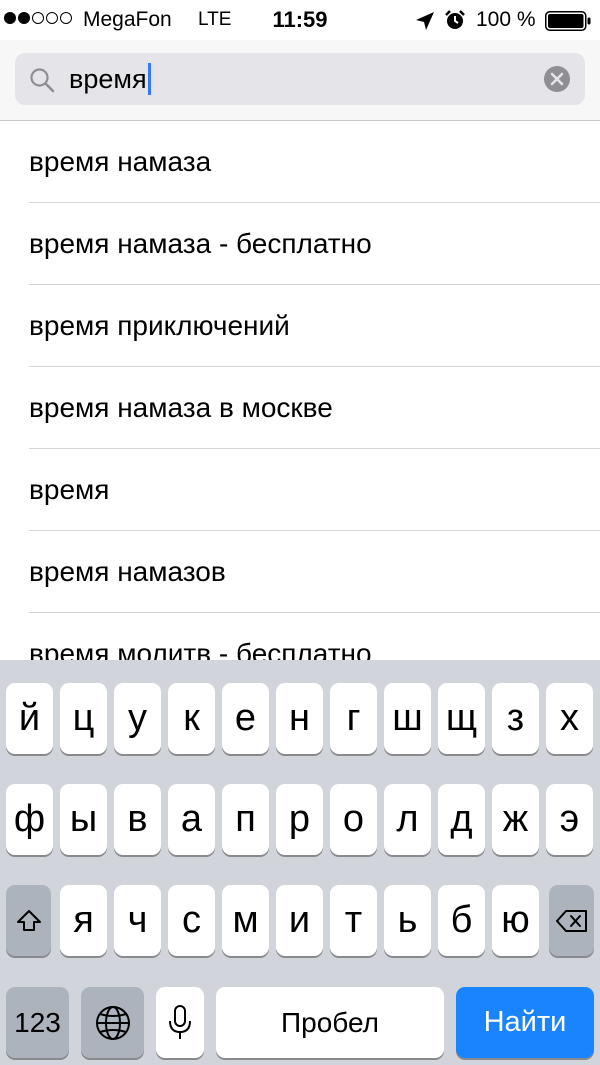 The width and height of the screenshot is (600, 1065). What do you see at coordinates (300, 162) in the screenshot?
I see `suggestion-item: время намаза` at bounding box center [300, 162].